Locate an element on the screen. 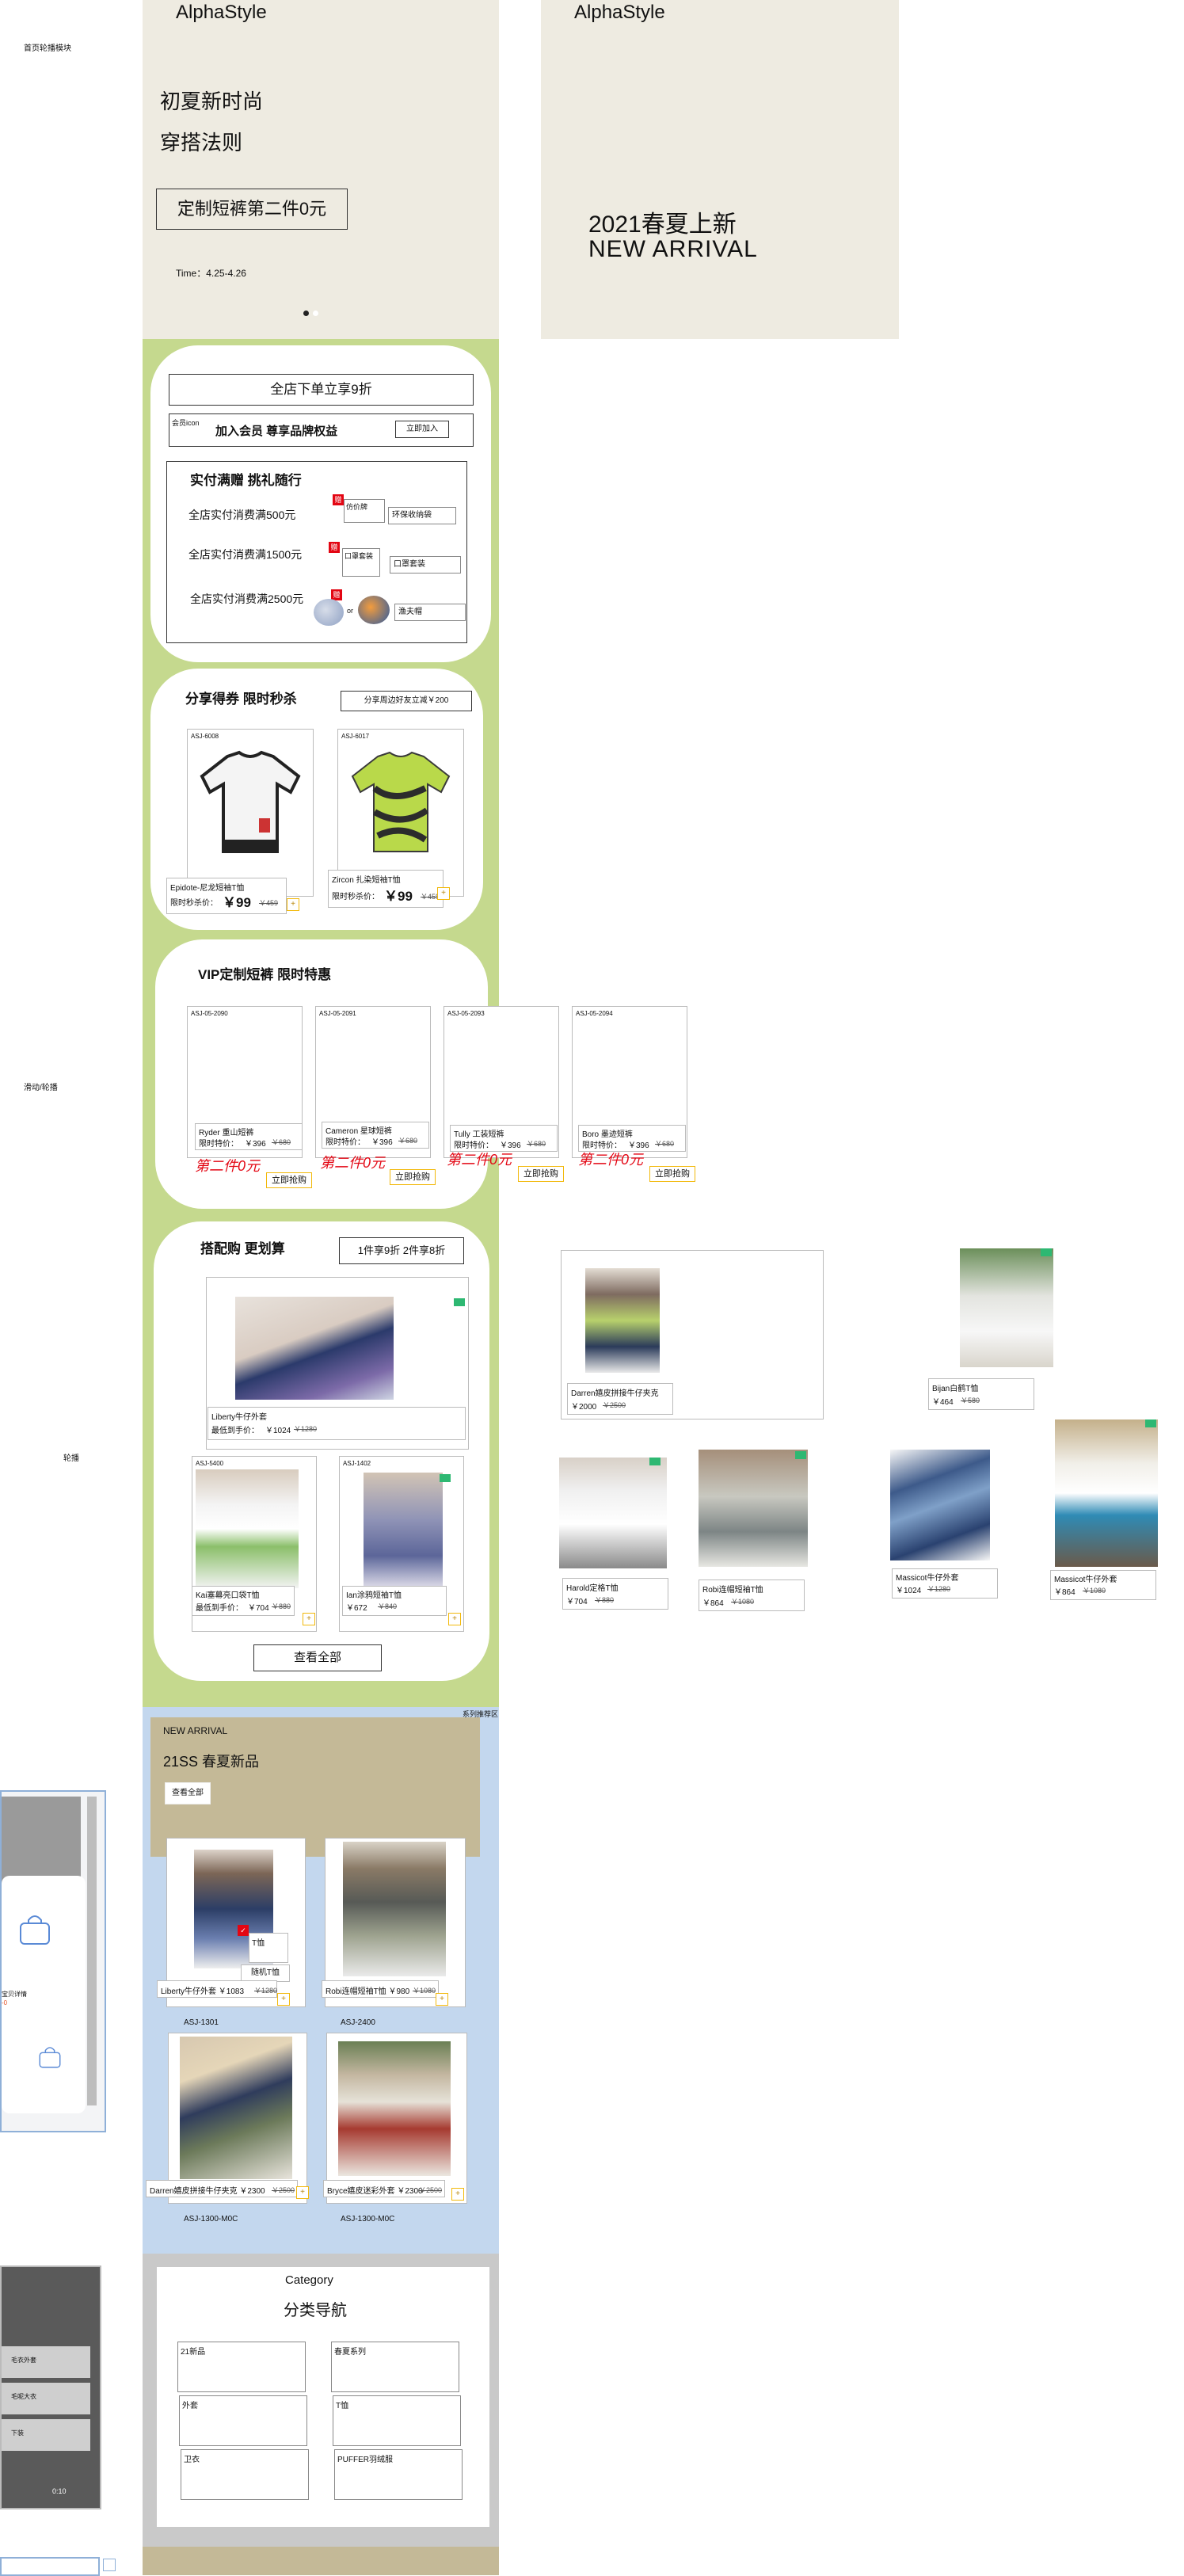  product-name: Darren嬉皮拼接牛仔夹克 is located at coordinates (615, 1393).